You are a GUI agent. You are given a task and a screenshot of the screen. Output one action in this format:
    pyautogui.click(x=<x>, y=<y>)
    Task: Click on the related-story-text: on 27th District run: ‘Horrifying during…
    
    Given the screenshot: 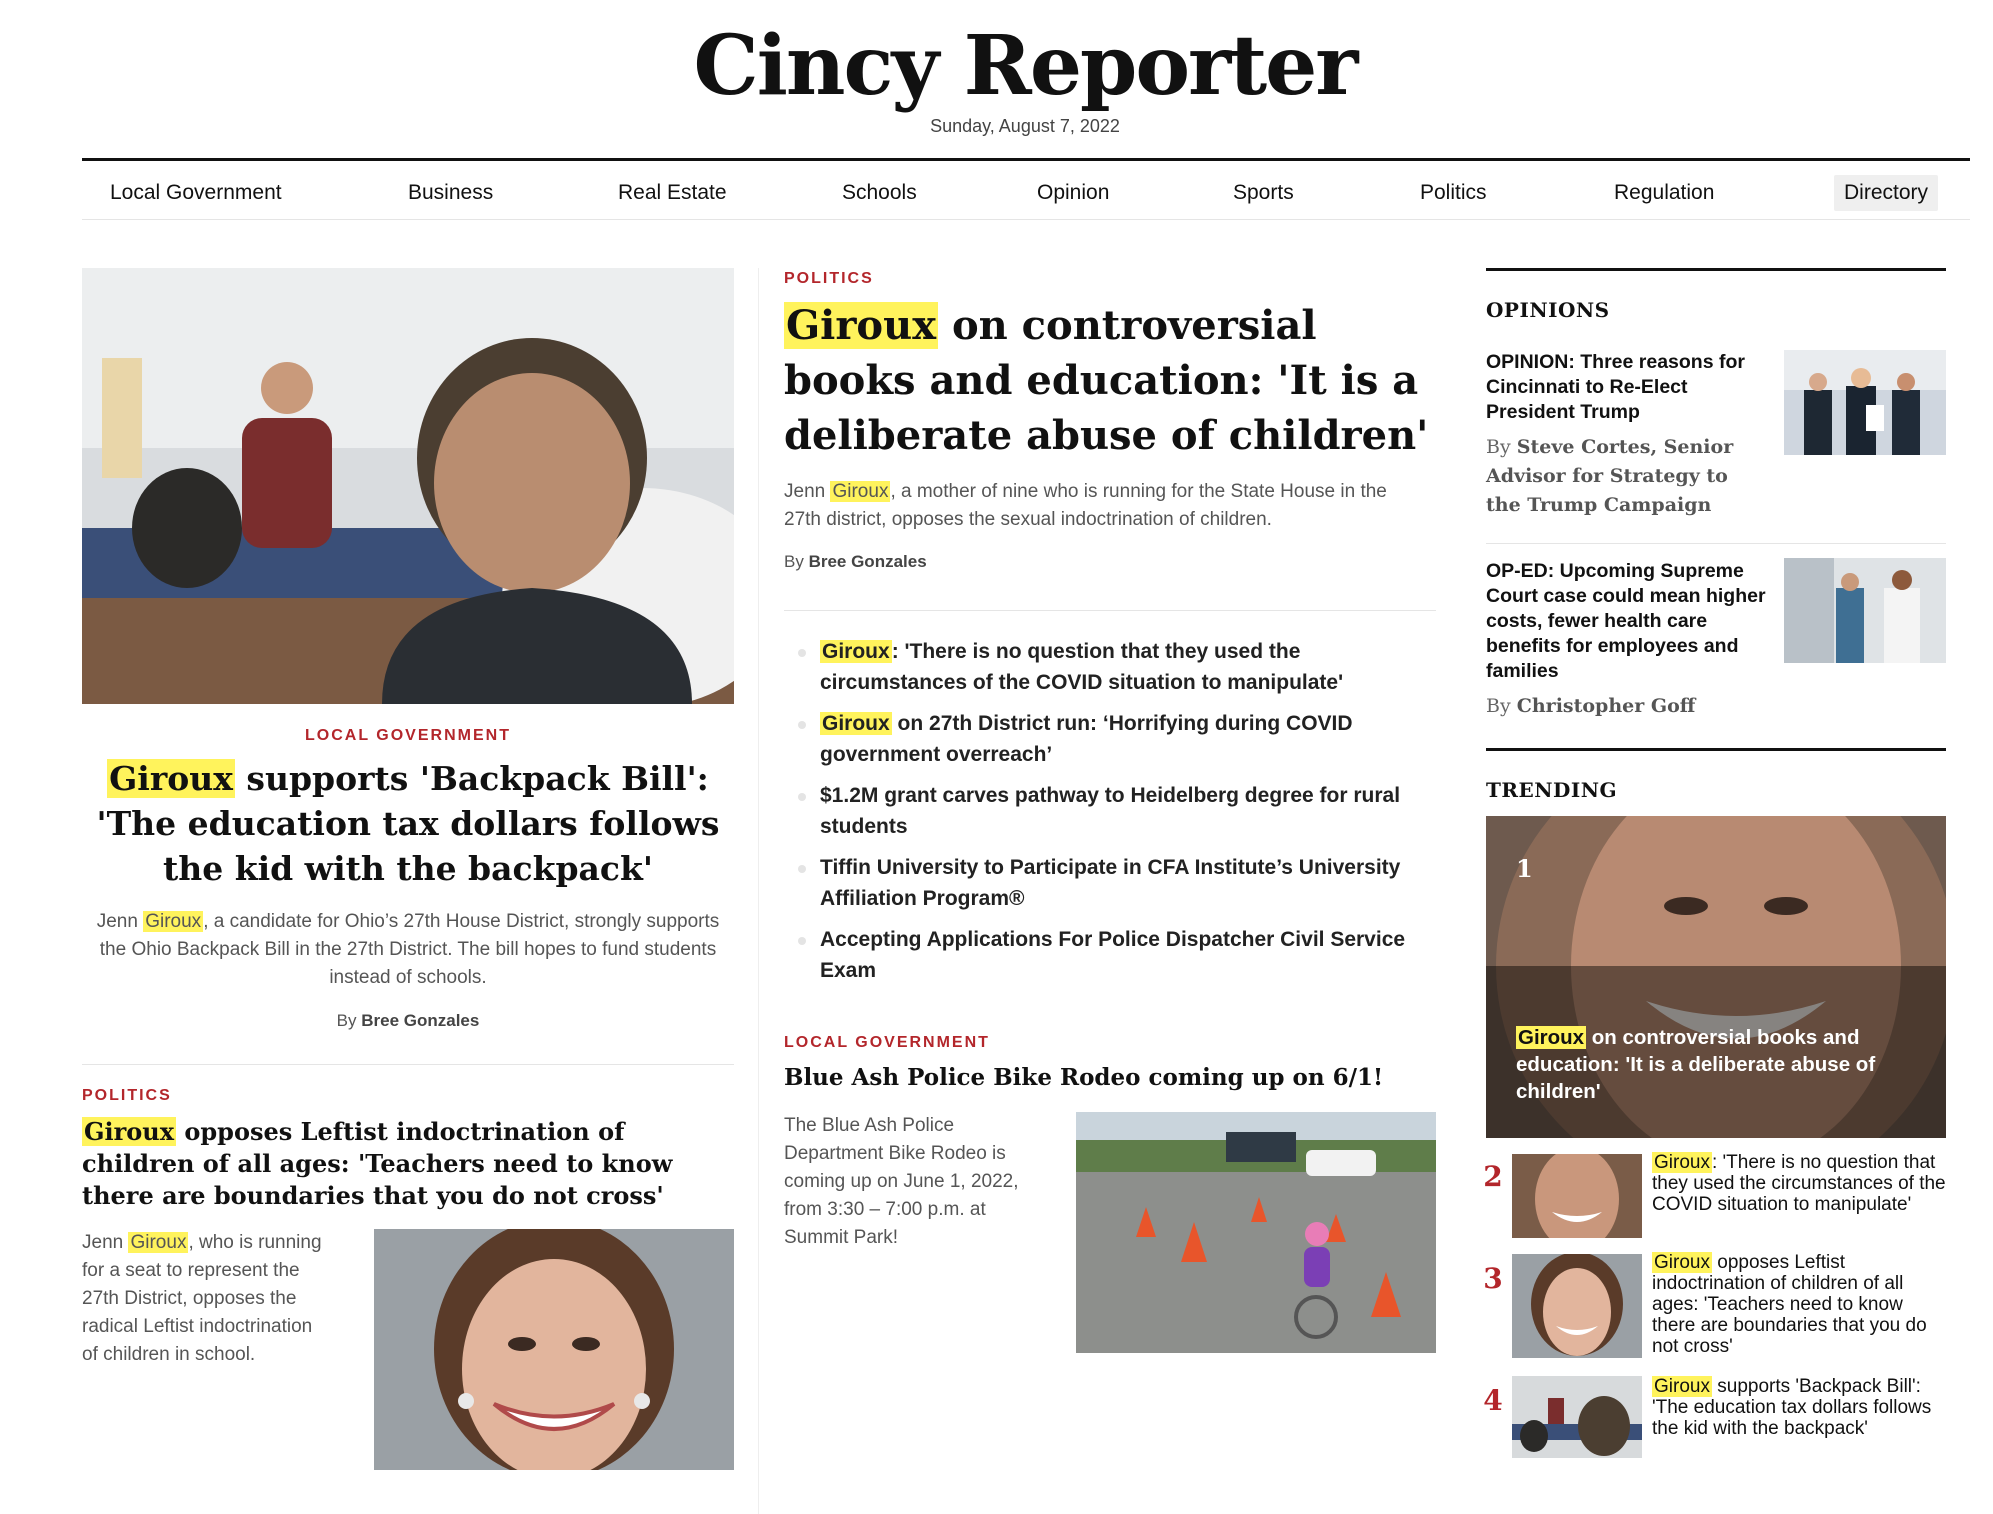 What is the action you would take?
    pyautogui.click(x=1086, y=739)
    